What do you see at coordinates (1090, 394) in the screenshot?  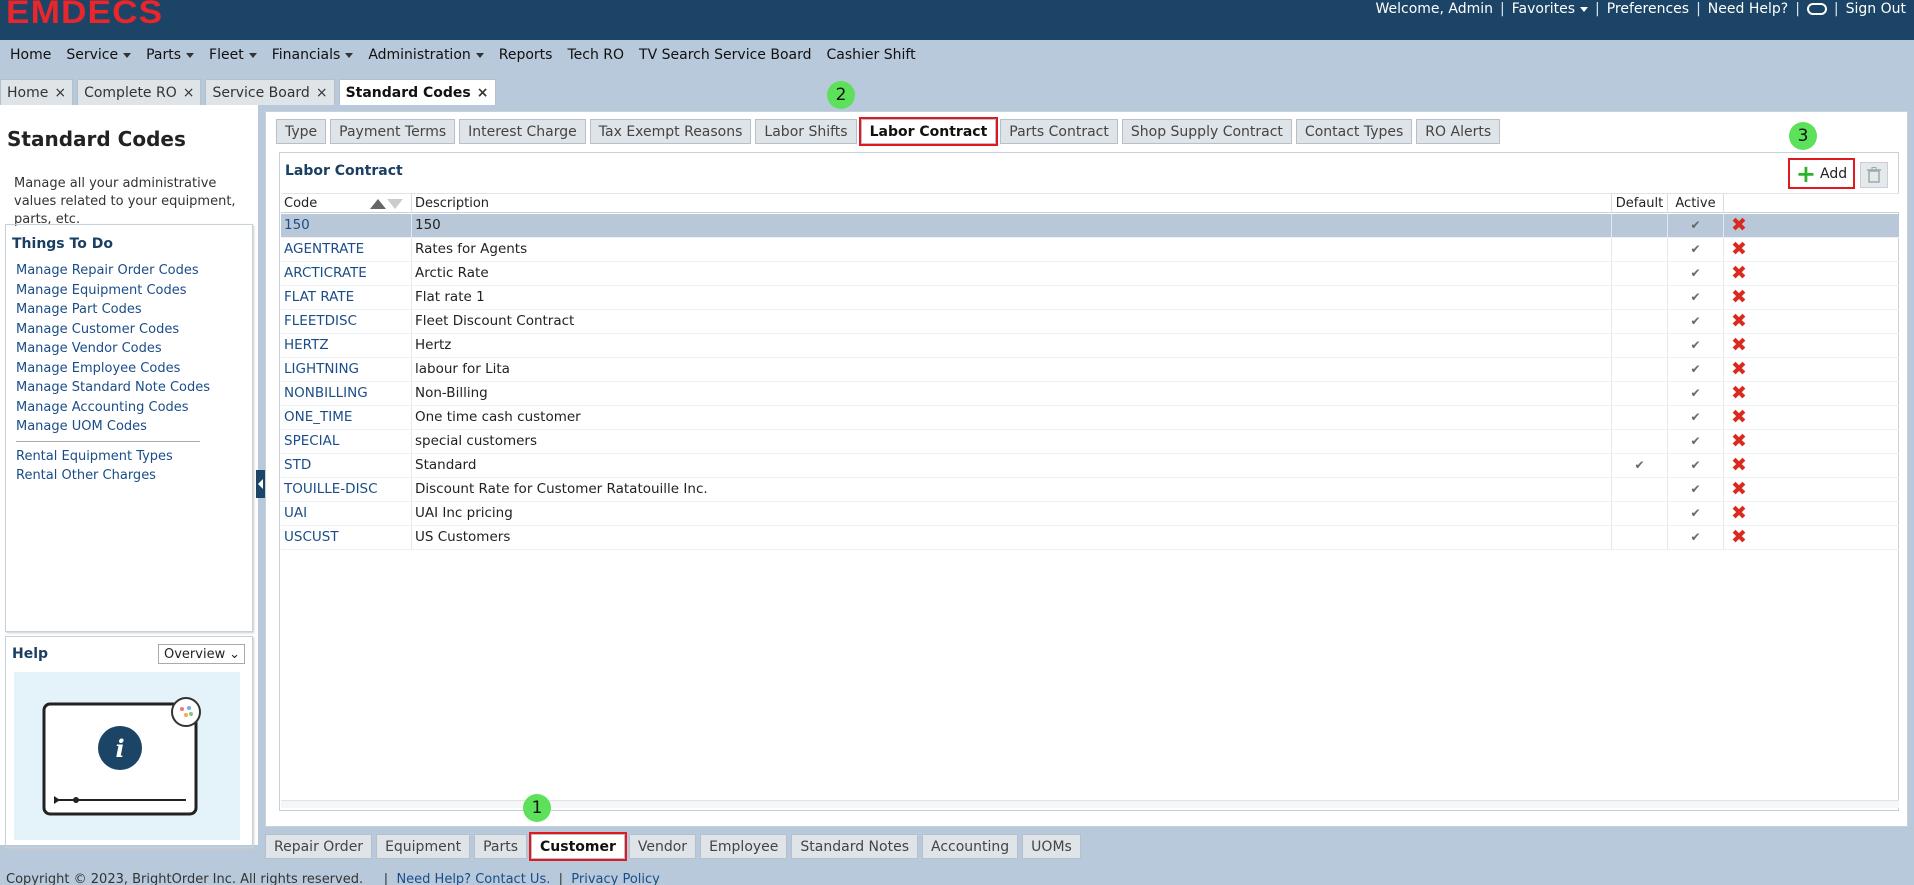 I see `table-row: NONBILLING Non-Billing ✔ ✖` at bounding box center [1090, 394].